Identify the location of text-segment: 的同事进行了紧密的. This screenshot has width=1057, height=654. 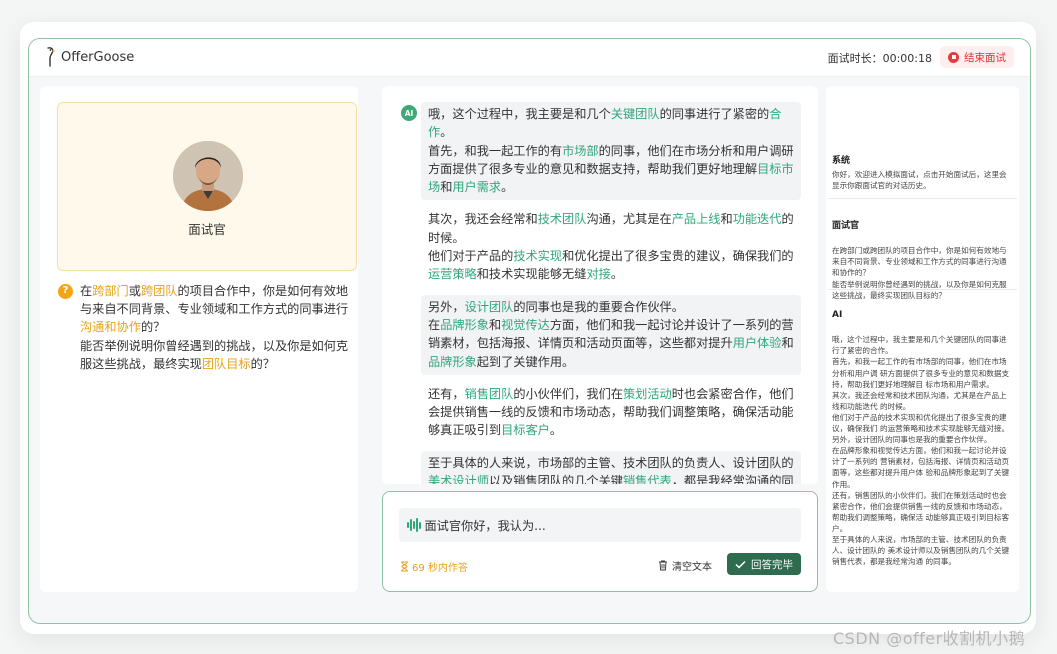
(714, 114).